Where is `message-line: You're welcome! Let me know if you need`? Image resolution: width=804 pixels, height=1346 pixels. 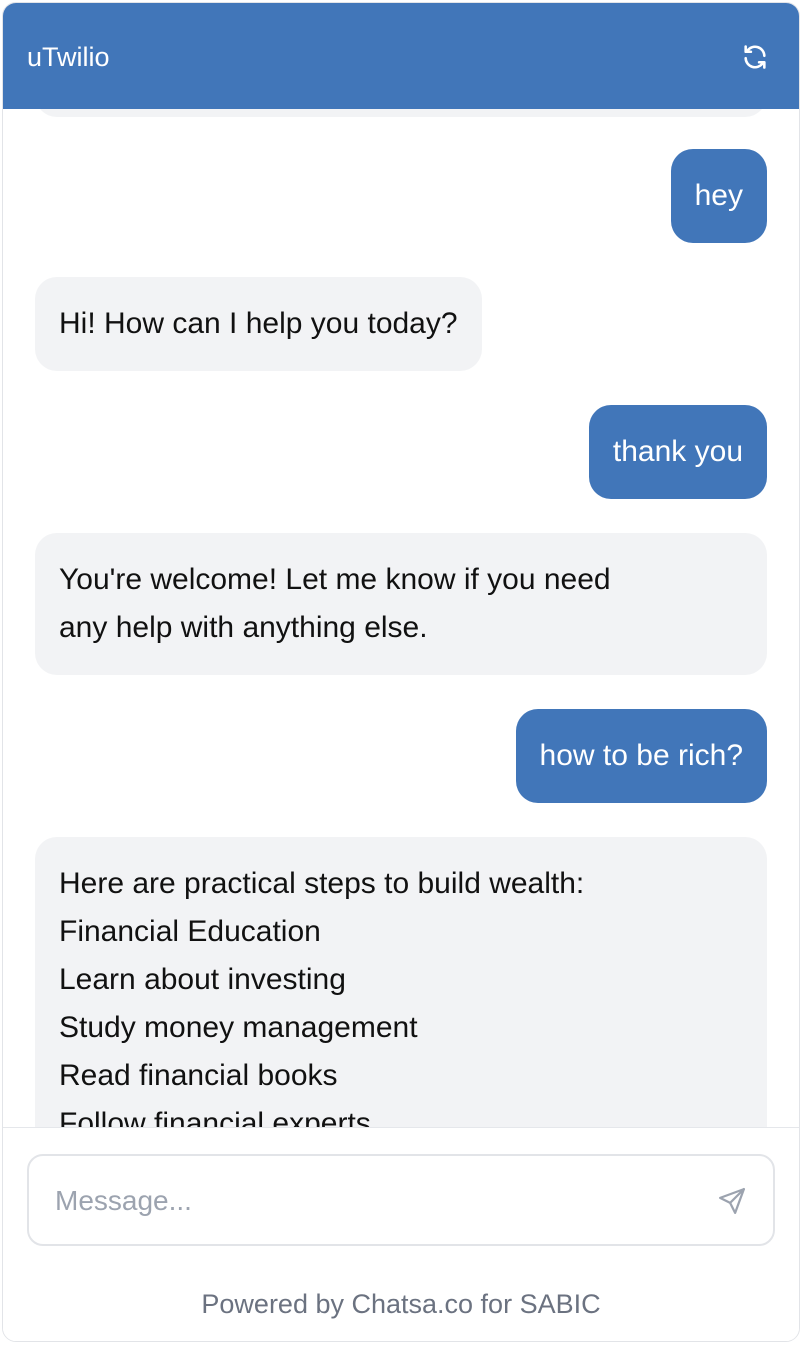 message-line: You're welcome! Let me know if you need is located at coordinates (335, 579).